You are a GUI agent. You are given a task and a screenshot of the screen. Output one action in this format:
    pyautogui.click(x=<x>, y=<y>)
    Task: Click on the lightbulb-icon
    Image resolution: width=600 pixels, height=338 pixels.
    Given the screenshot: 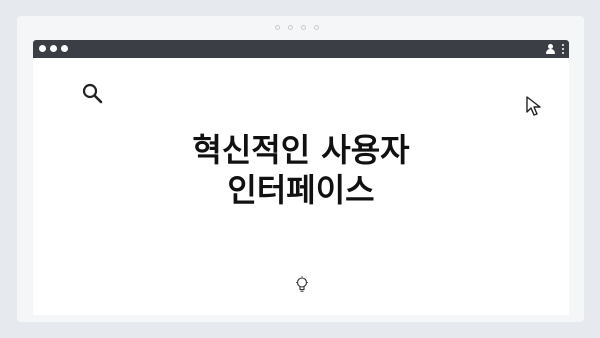 What is the action you would take?
    pyautogui.click(x=302, y=284)
    